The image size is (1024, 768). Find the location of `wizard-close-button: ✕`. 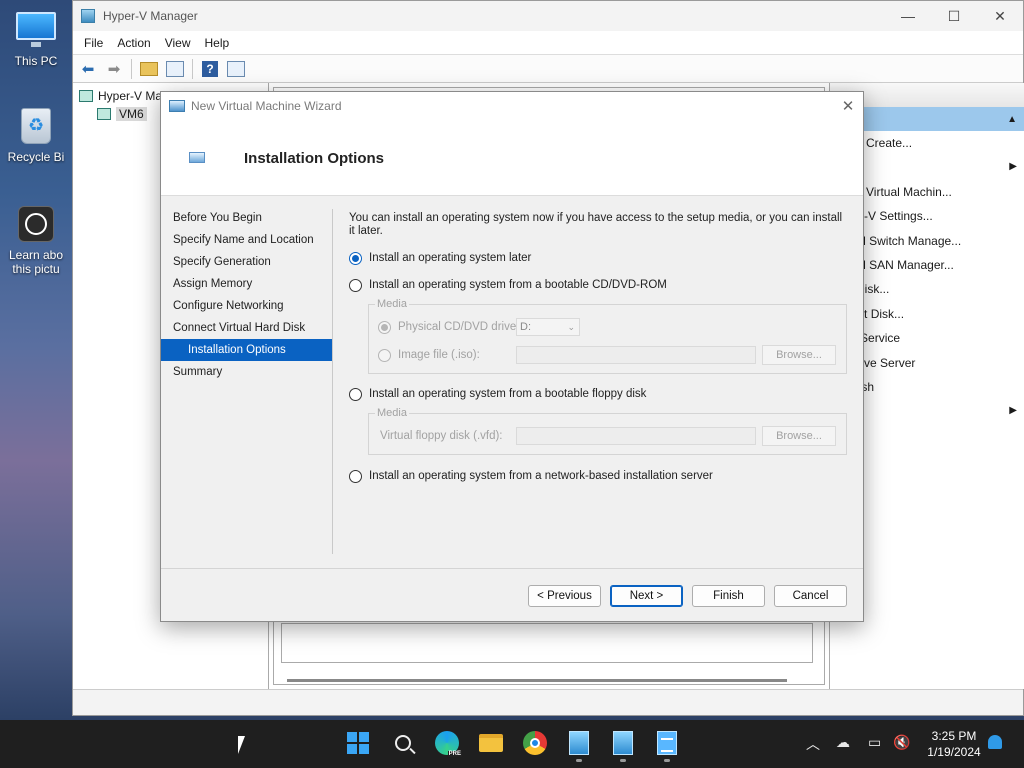

wizard-close-button: ✕ is located at coordinates (848, 106).